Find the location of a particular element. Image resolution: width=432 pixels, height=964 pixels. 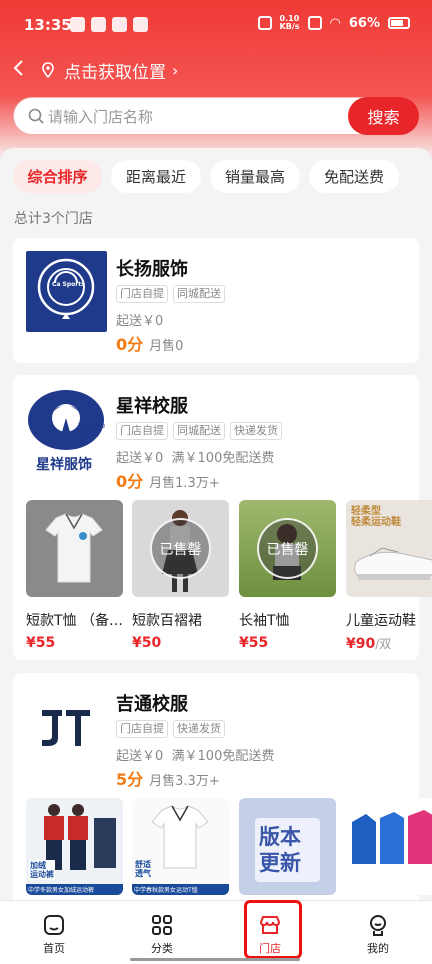

product-item: 加绒 运动裤 中学冬款男女加绒运动裤 is located at coordinates (74, 846).